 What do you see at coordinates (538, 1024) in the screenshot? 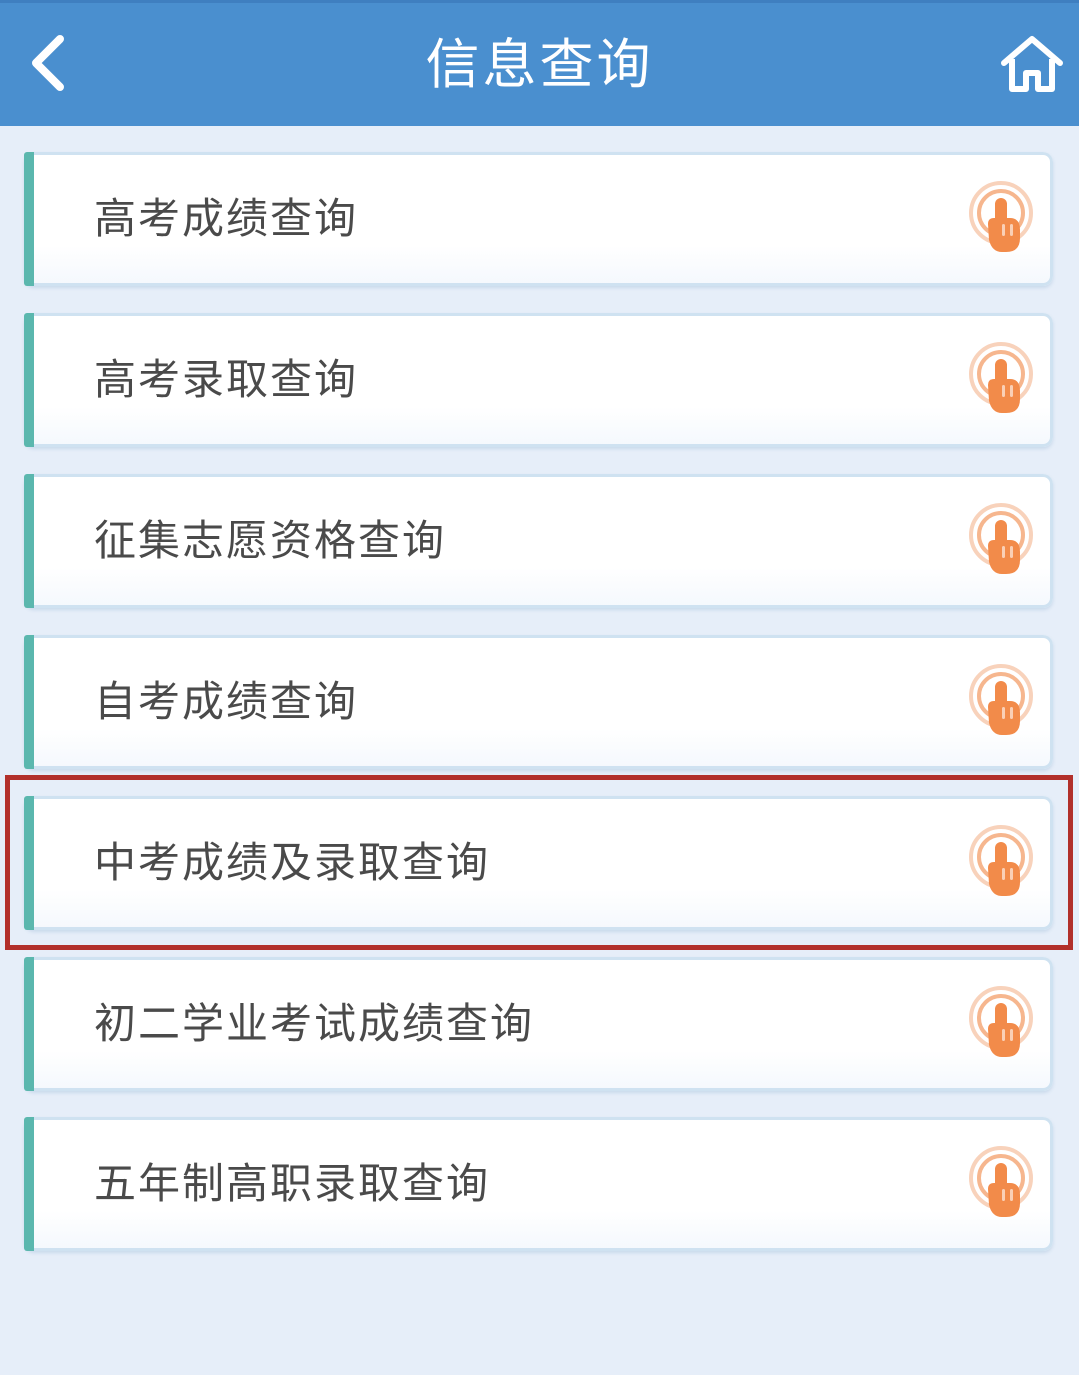
I see `menu-item-grade8-exam-score: 初二学业考试成绩查询` at bounding box center [538, 1024].